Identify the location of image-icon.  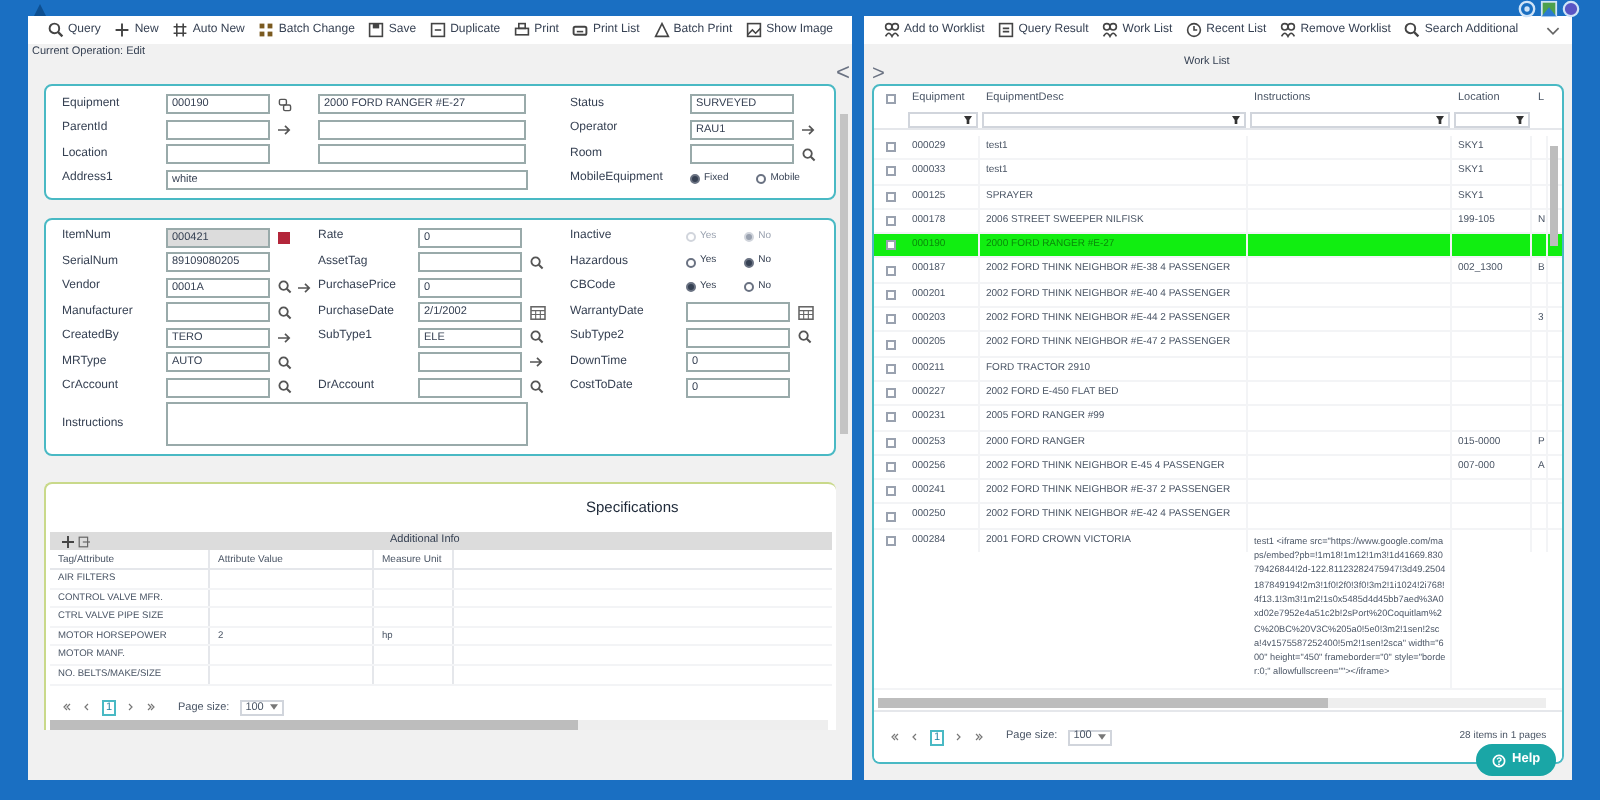
(754, 30).